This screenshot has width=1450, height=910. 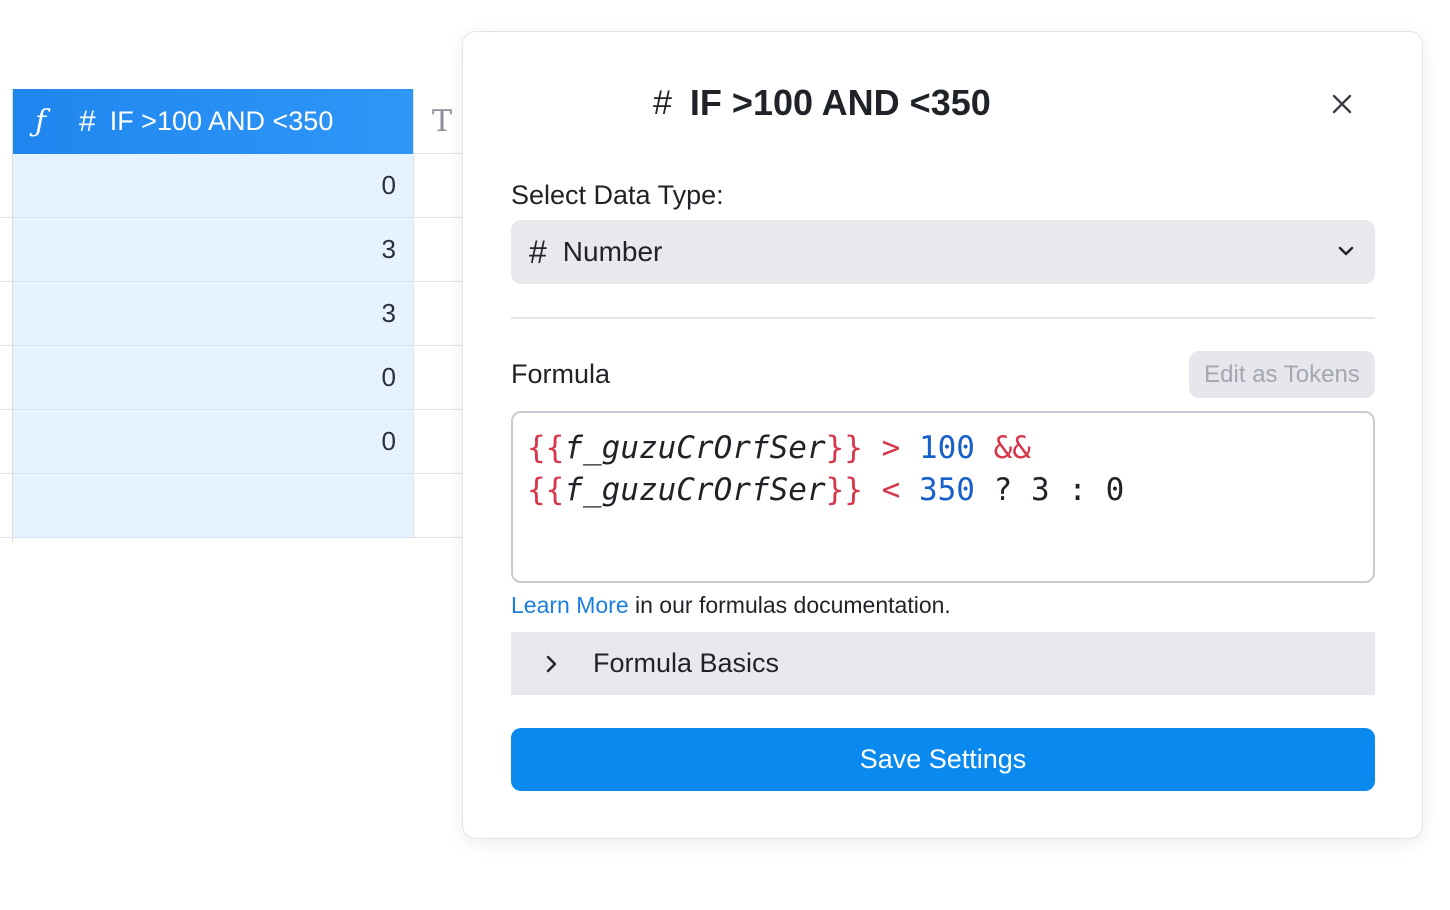 What do you see at coordinates (1049, 490) in the screenshot?
I see `token-ternary: ? 3 : 0` at bounding box center [1049, 490].